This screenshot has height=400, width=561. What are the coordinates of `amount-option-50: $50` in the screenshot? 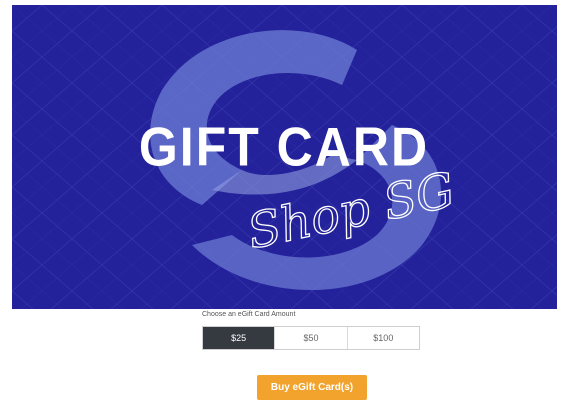 It's located at (311, 338).